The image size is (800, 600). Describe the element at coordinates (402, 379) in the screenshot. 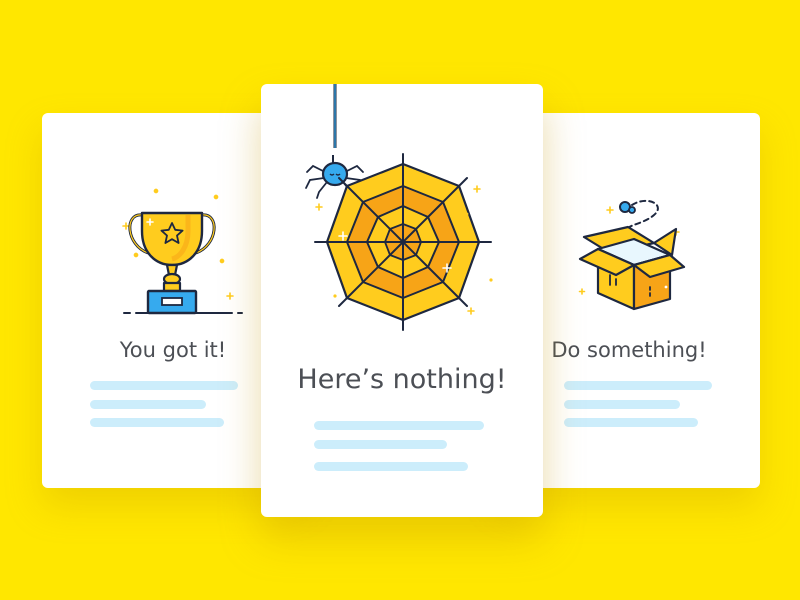

I see `card-caption: Here’s nothing!` at that location.